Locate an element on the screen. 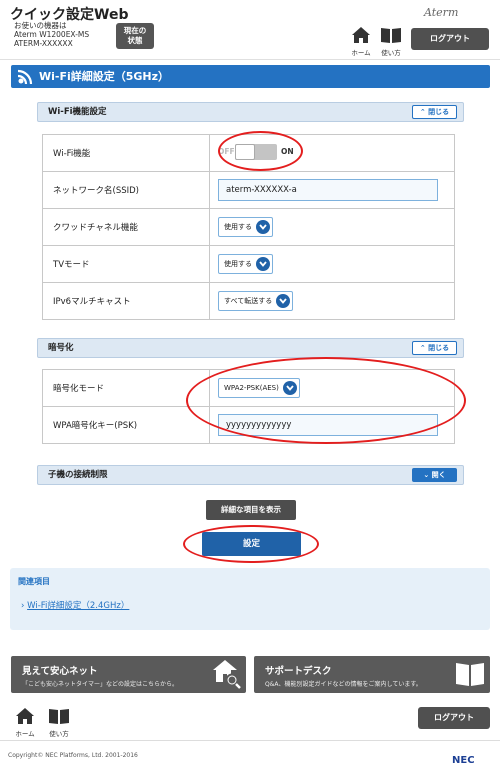  support-desk-banner: サポートデスク Q&A、機能別設定ガイドなどの情報をご案内しています。 is located at coordinates (372, 674).